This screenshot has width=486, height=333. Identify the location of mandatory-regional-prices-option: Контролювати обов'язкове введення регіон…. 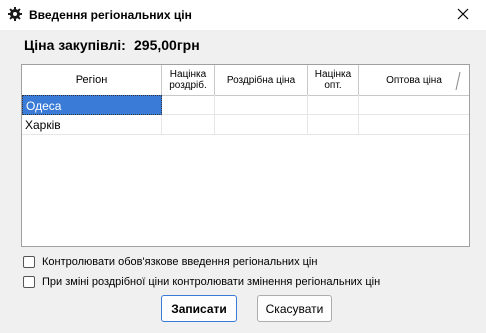
(170, 262).